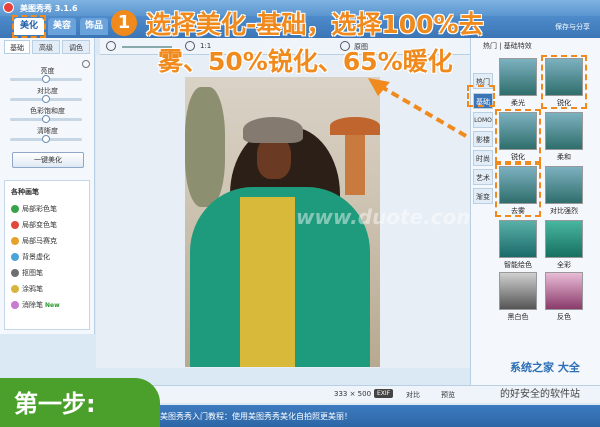 The height and width of the screenshot is (427, 600). I want to click on vtab-studio: 影楼, so click(483, 139).